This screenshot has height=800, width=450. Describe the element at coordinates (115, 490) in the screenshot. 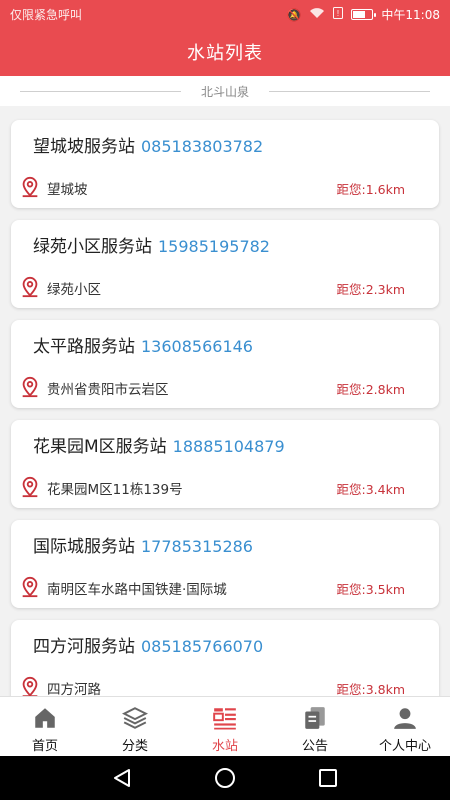

I see `station-address: 花果园M区11栋139号` at that location.